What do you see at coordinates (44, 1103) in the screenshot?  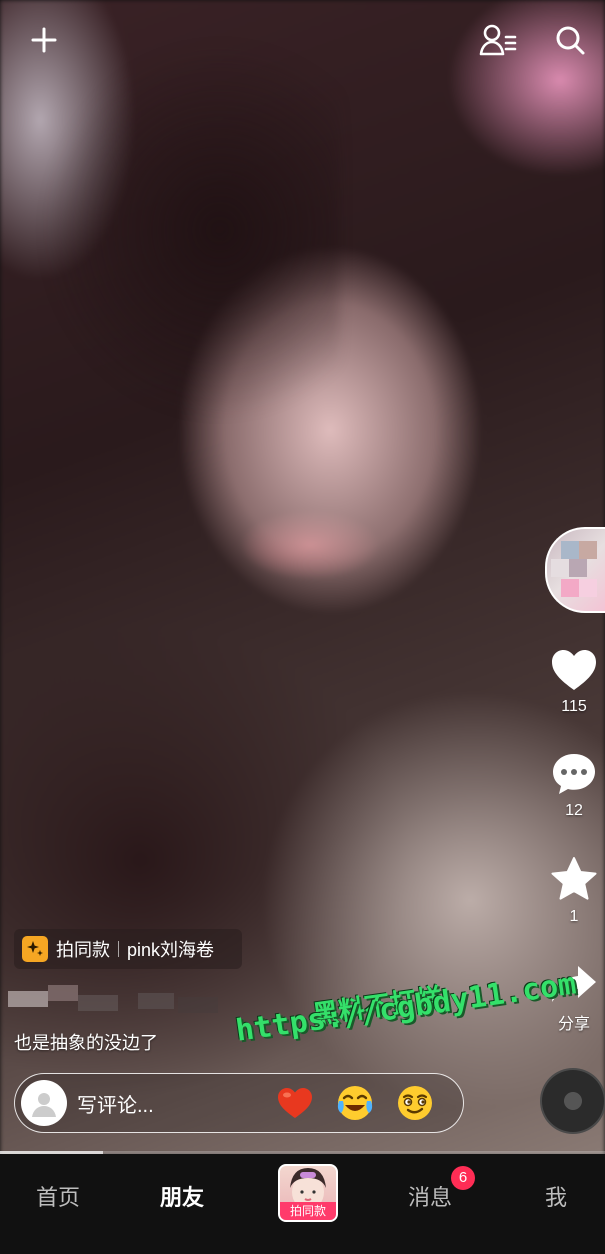 I see `user-avatar-placeholder` at bounding box center [44, 1103].